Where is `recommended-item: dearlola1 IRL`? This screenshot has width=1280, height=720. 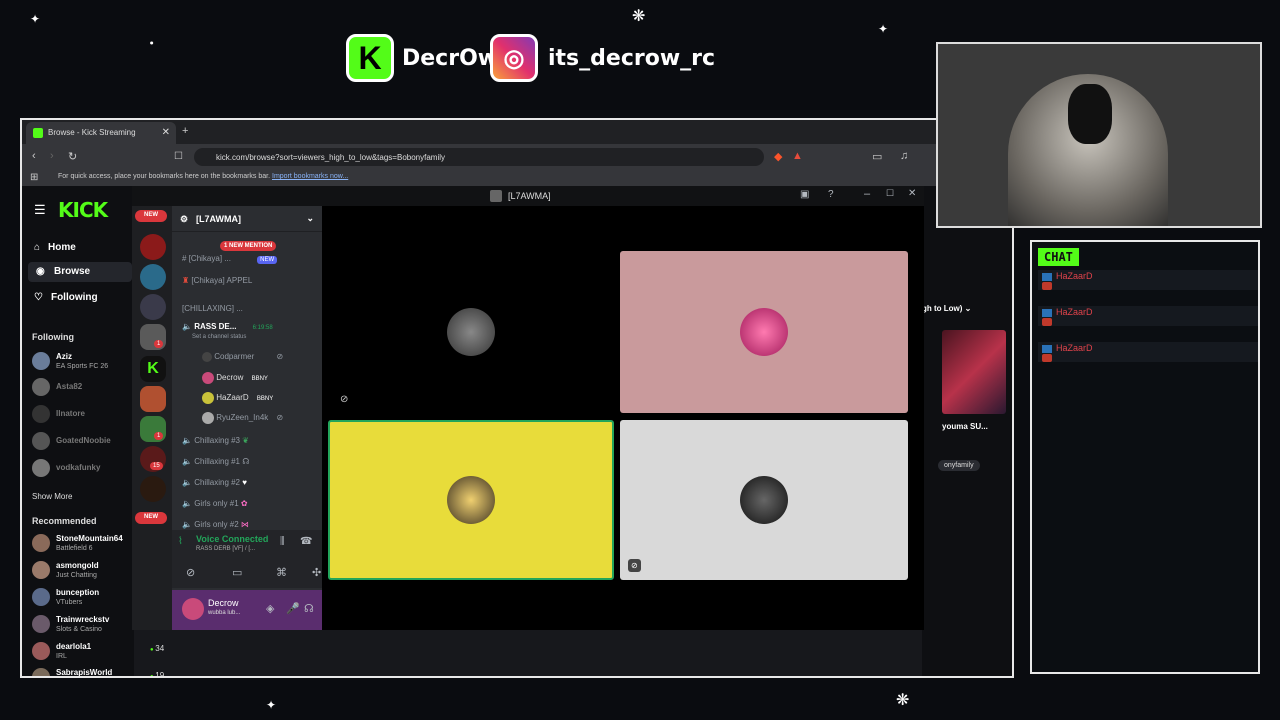
recommended-item: dearlola1 IRL is located at coordinates (82, 652).